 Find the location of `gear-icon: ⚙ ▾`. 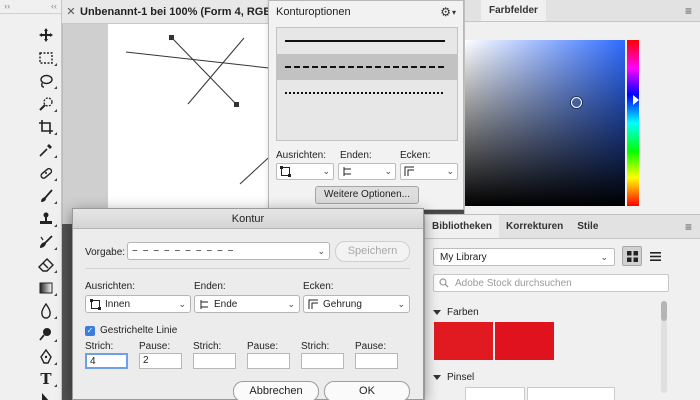

gear-icon: ⚙ ▾ is located at coordinates (448, 12).